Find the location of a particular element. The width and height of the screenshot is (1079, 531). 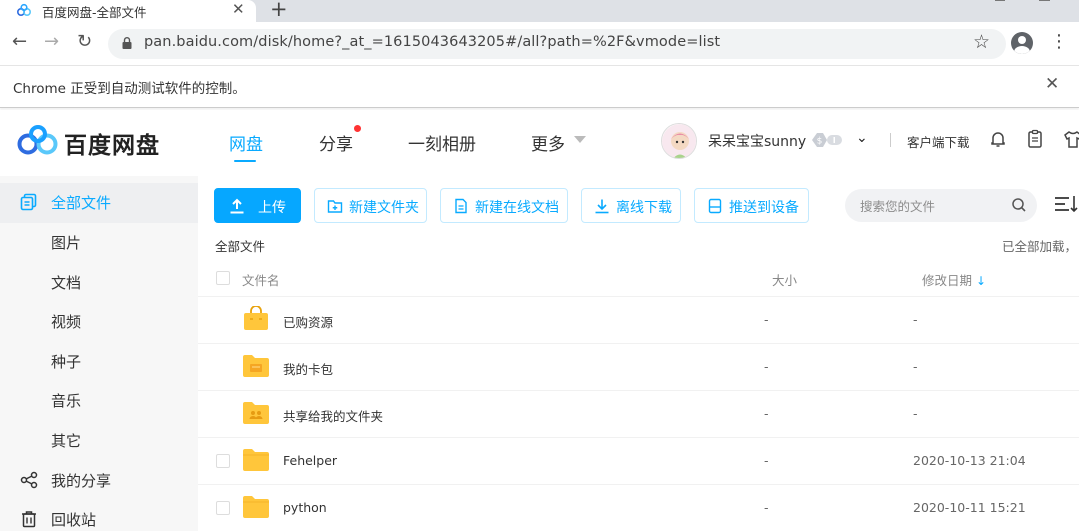

sidebar-item-documents: 文档 is located at coordinates (99, 283).